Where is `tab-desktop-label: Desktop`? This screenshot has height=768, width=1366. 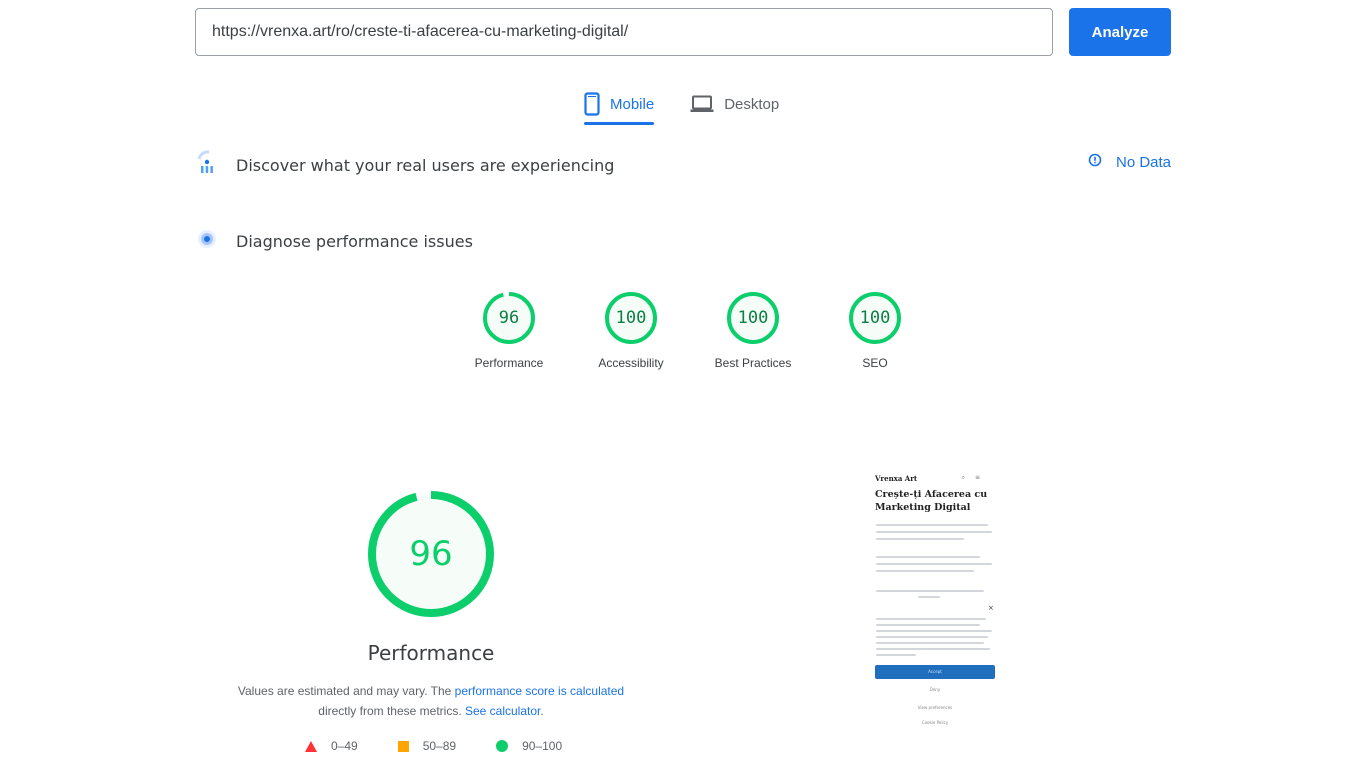 tab-desktop-label: Desktop is located at coordinates (752, 104).